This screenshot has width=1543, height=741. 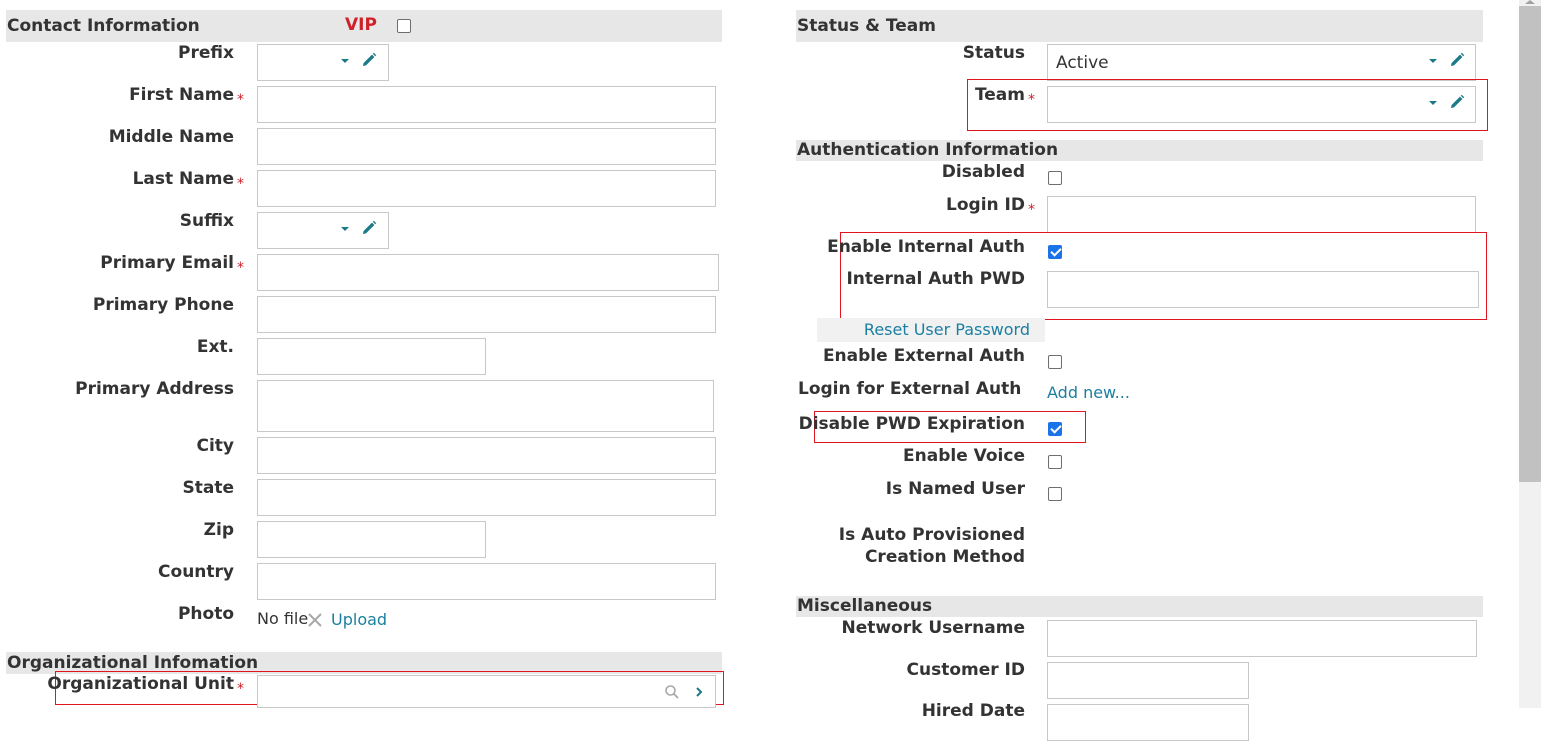 What do you see at coordinates (215, 446) in the screenshot?
I see `city-label: City` at bounding box center [215, 446].